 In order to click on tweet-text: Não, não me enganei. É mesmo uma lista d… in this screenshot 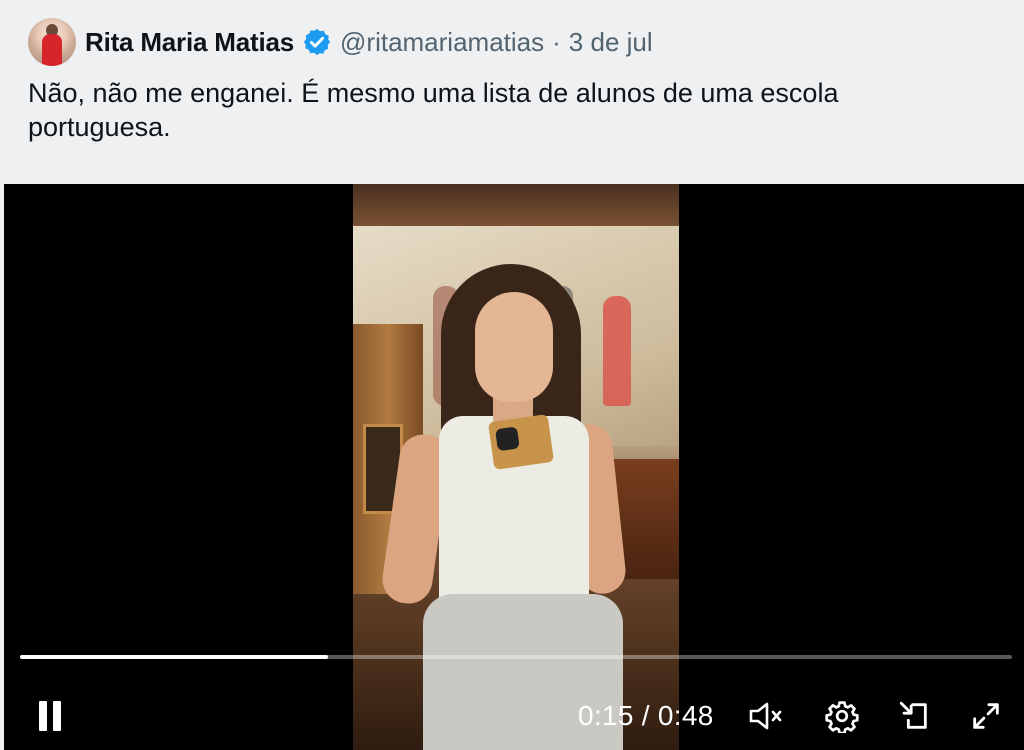, I will do `click(433, 110)`.